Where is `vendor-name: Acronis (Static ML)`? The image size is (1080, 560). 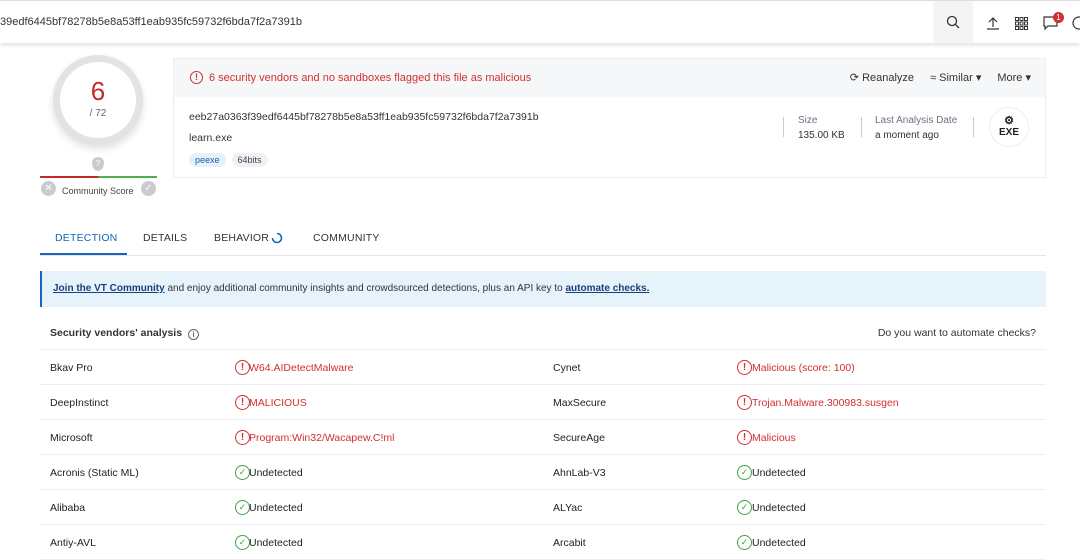 vendor-name: Acronis (Static ML) is located at coordinates (94, 473).